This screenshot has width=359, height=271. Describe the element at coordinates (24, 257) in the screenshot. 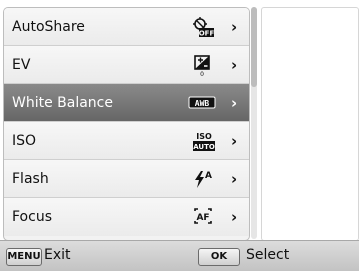

I see `menu-key: MENU` at that location.